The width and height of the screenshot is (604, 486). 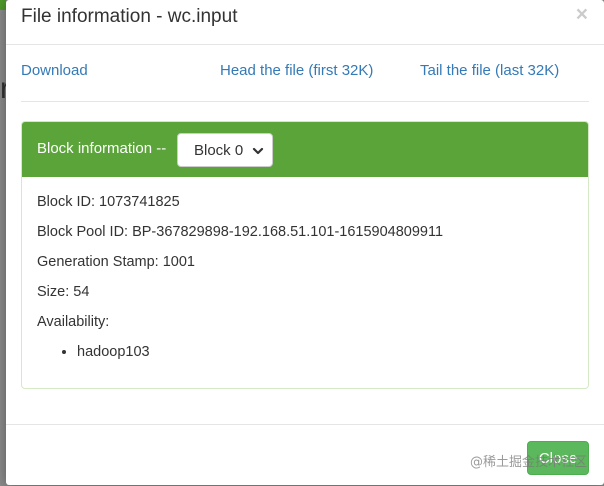 I want to click on availability-label: Availability:, so click(x=73, y=322).